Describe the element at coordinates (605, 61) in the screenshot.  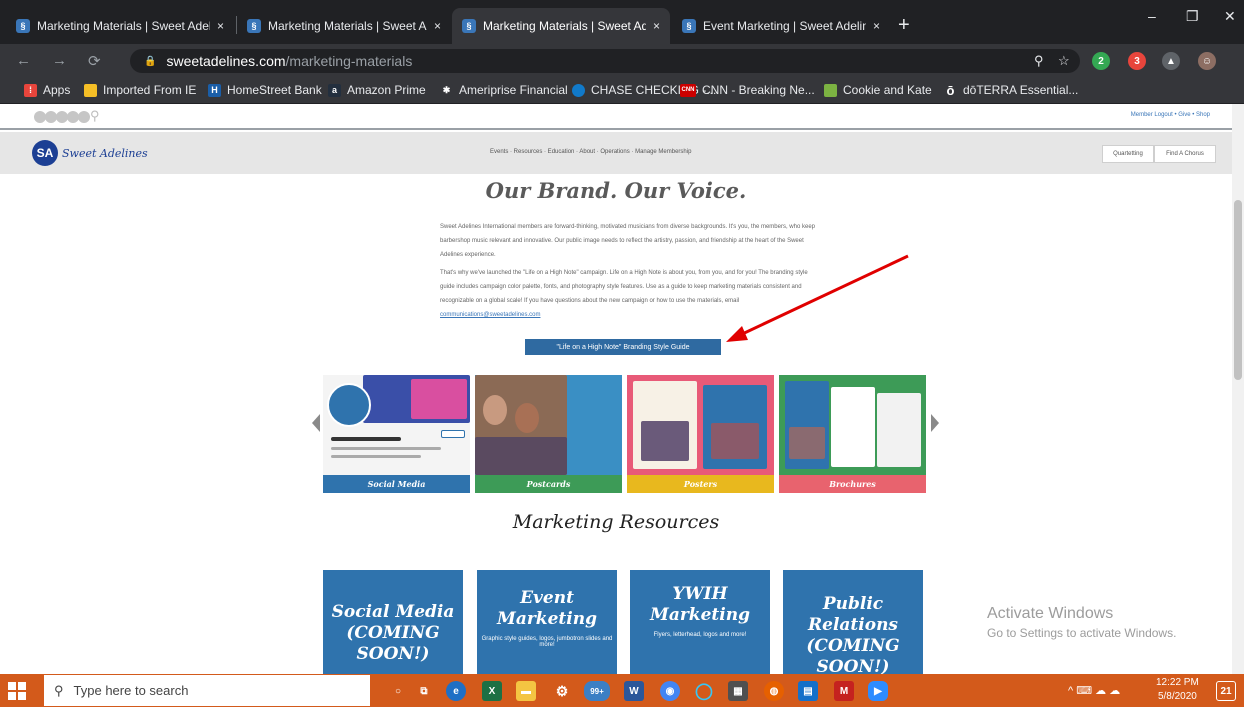
I see `address-bar: 🔒 sweetadelines.com /marketing-materials` at that location.